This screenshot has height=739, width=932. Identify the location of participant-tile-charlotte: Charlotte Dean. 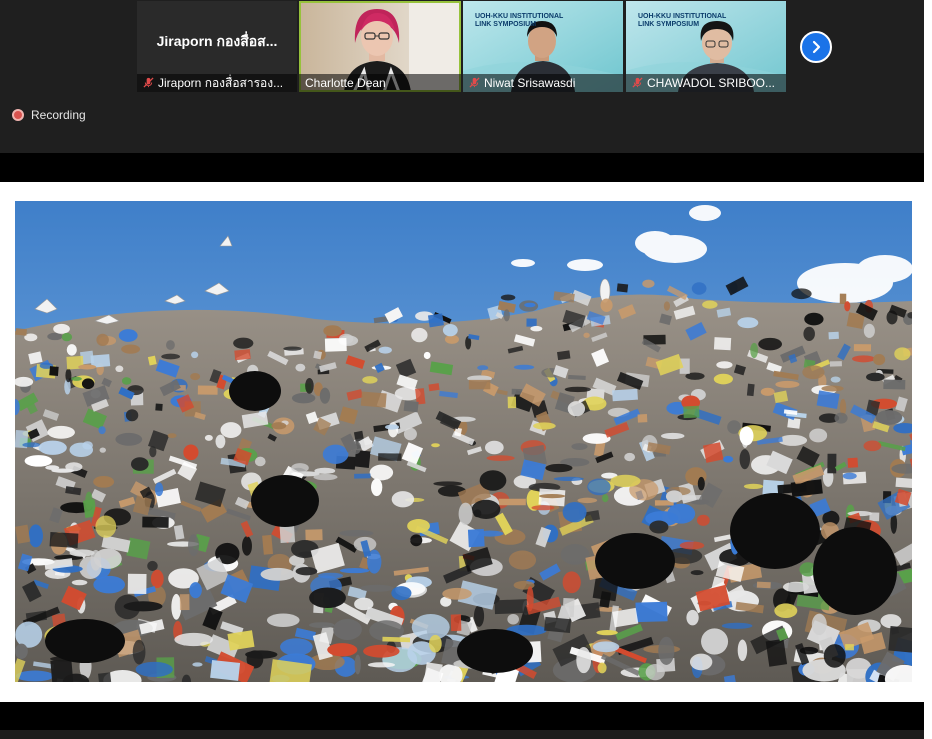
(380, 46).